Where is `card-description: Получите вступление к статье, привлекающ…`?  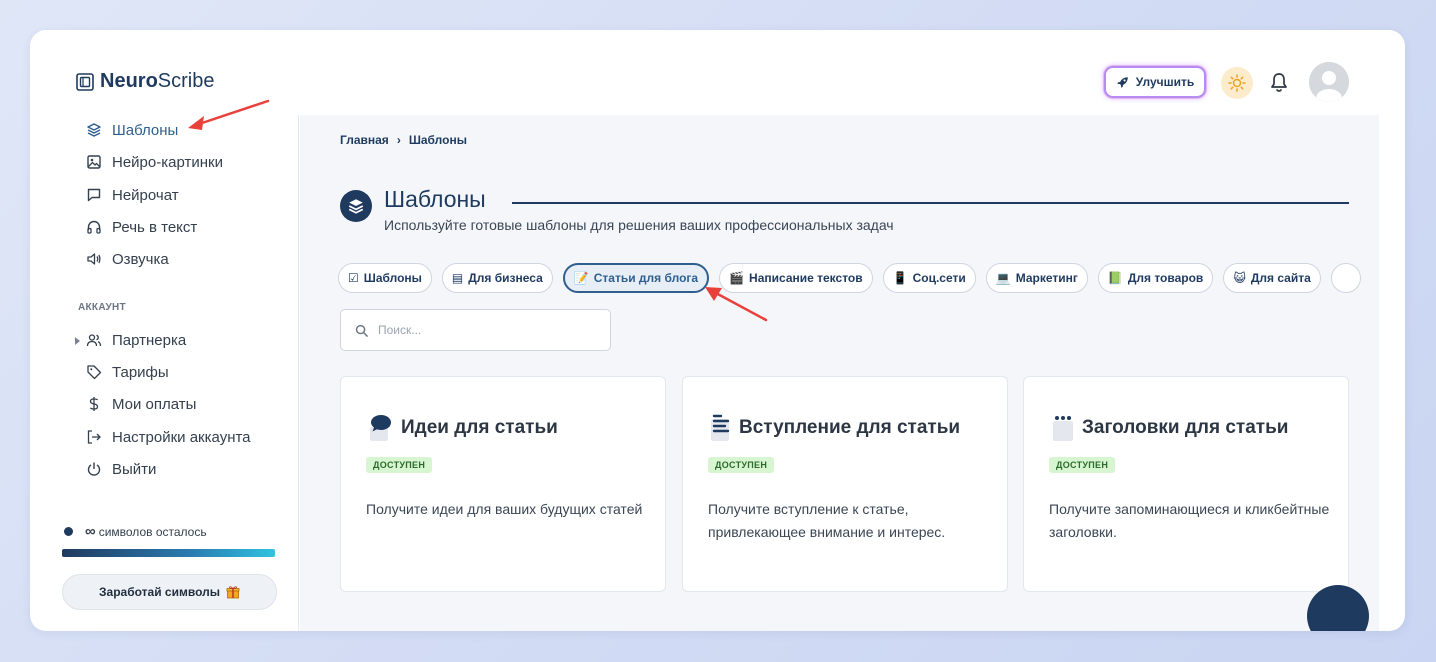
card-description: Получите вступление к статье, привлекающ… is located at coordinates (827, 520).